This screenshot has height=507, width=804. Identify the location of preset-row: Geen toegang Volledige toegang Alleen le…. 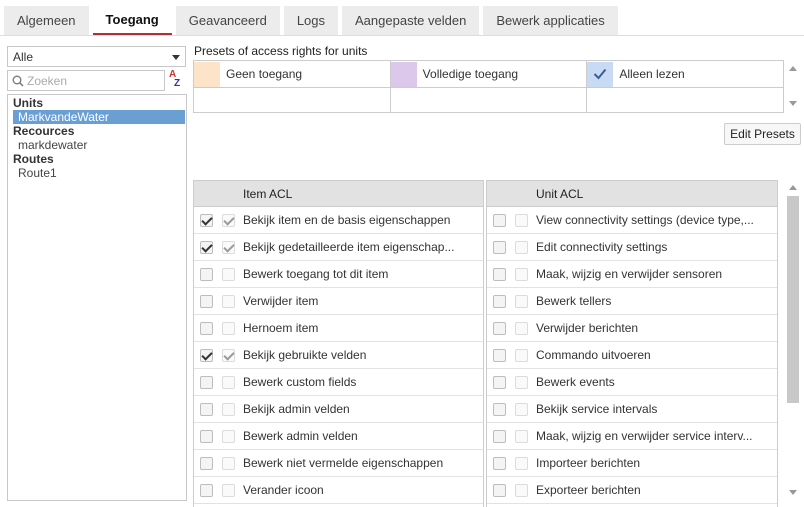
(488, 74).